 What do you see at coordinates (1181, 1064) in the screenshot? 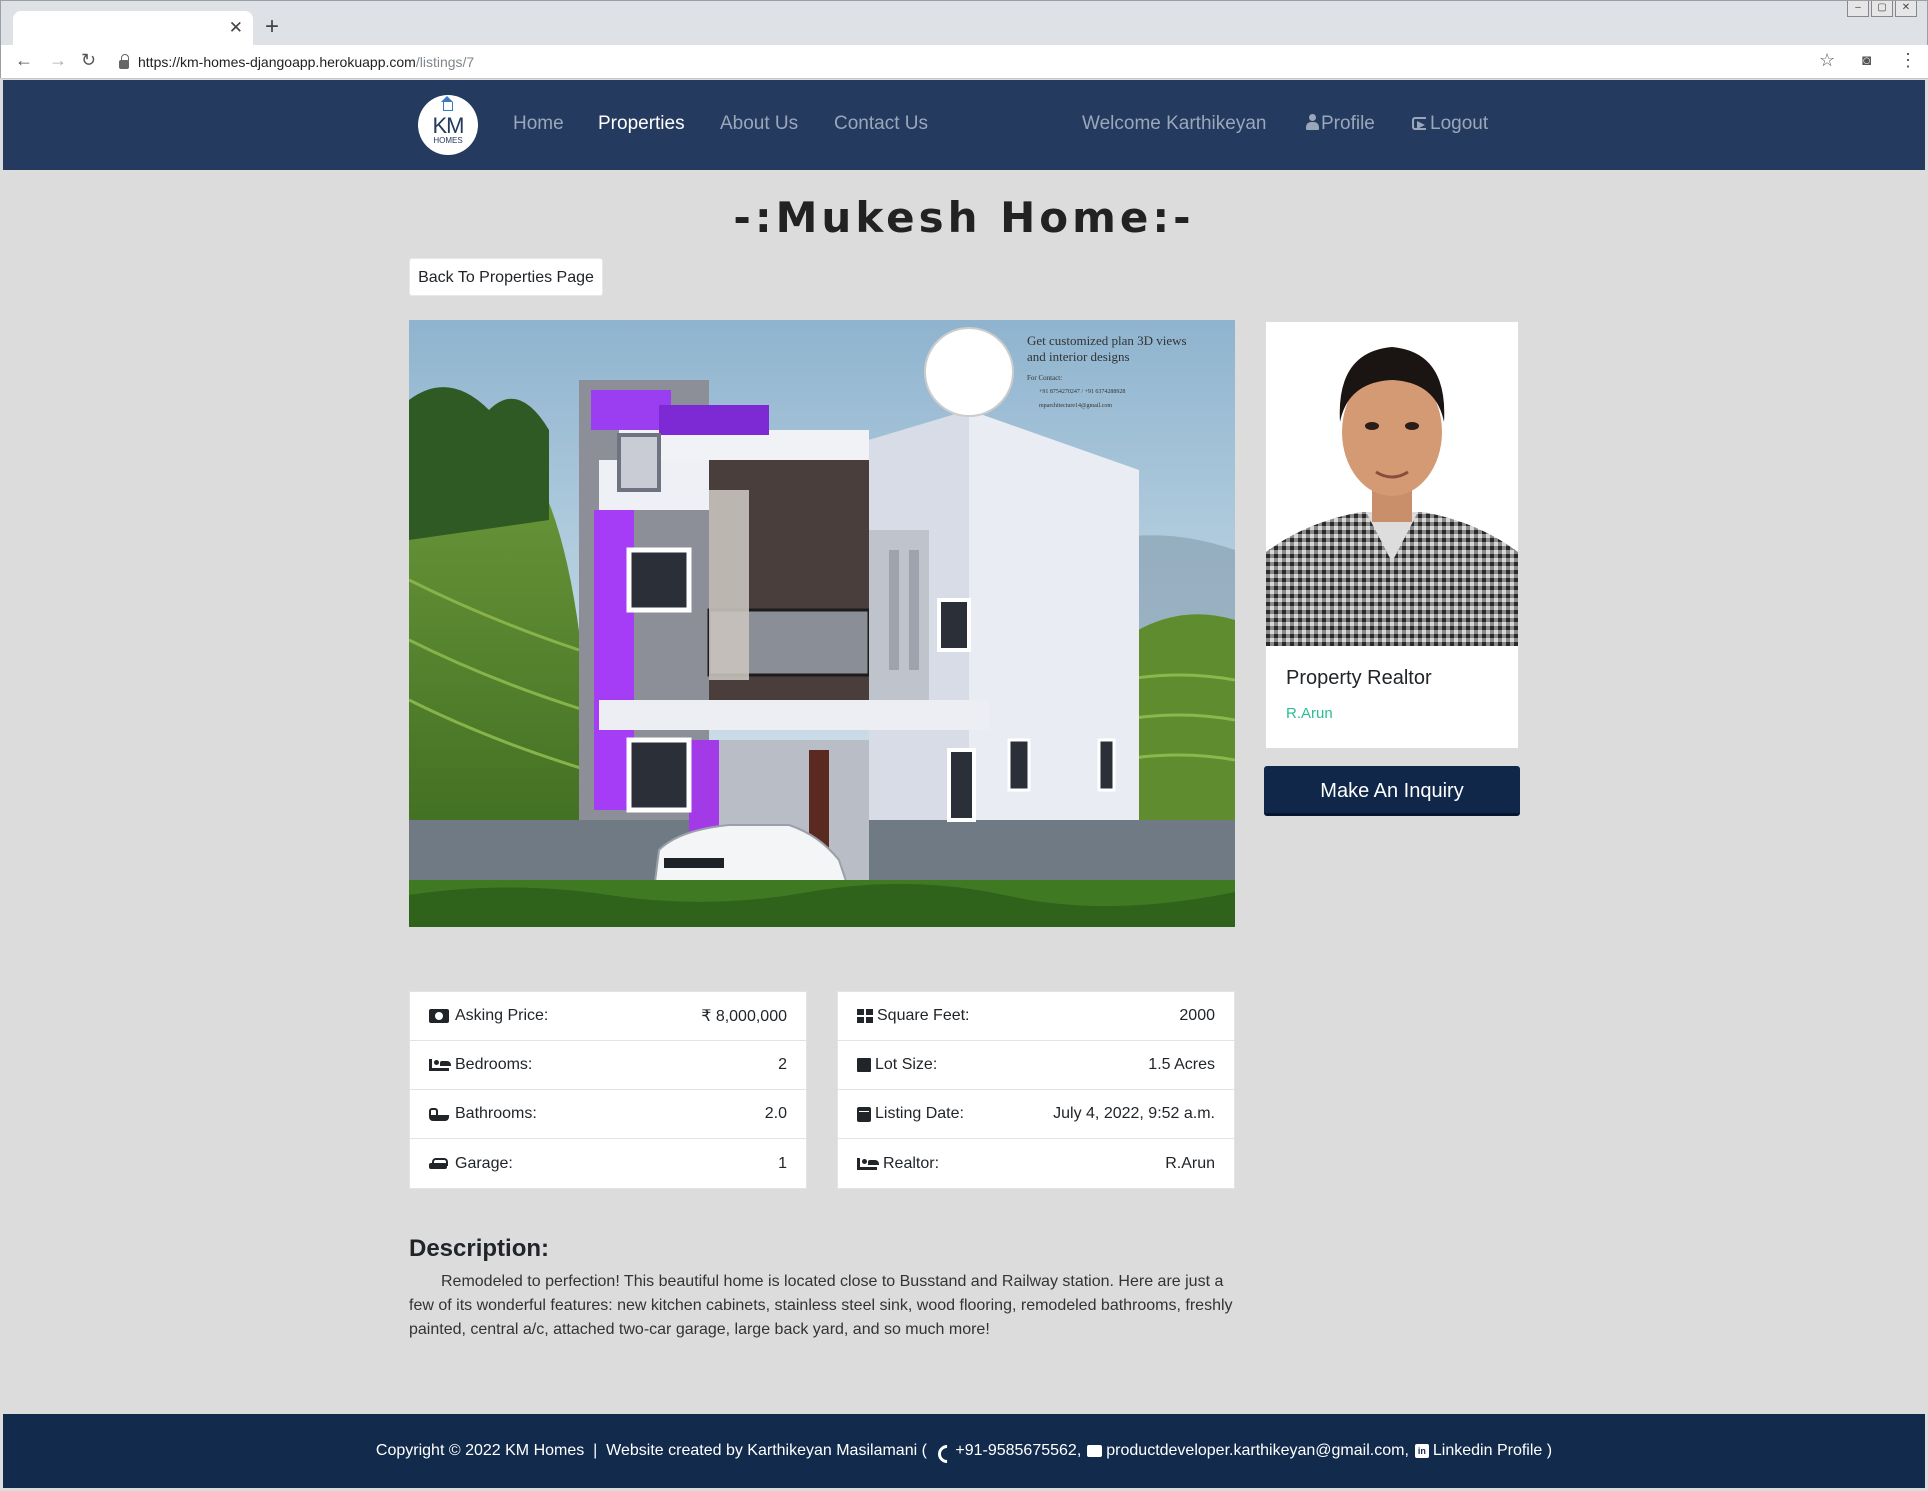
I see `detail-value: 1.5 Acres` at bounding box center [1181, 1064].